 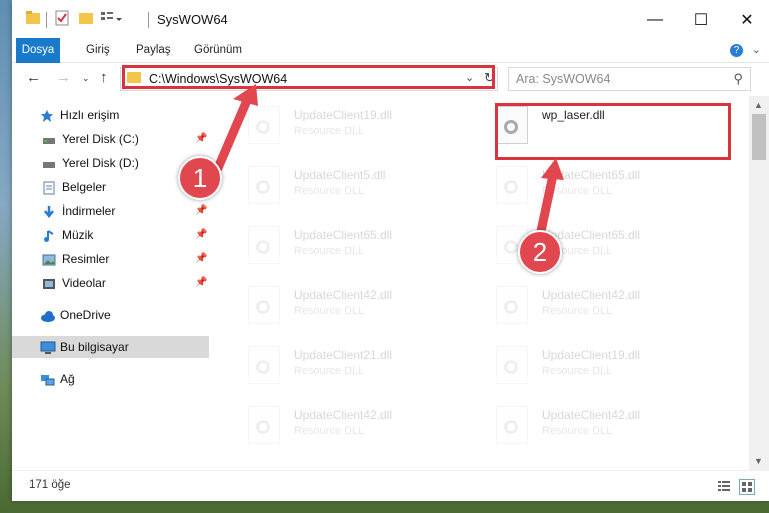 What do you see at coordinates (200, 178) in the screenshot?
I see `step-marker-1: 1` at bounding box center [200, 178].